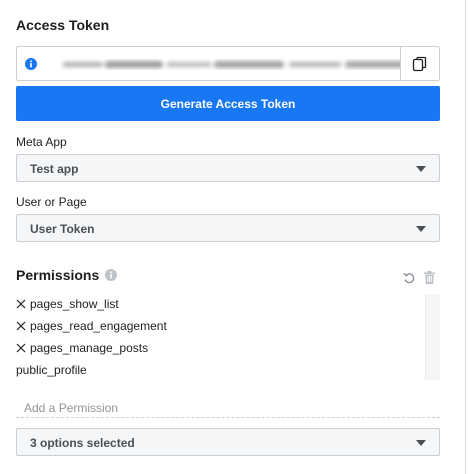  I want to click on meta-app-label: Meta App, so click(41, 142).